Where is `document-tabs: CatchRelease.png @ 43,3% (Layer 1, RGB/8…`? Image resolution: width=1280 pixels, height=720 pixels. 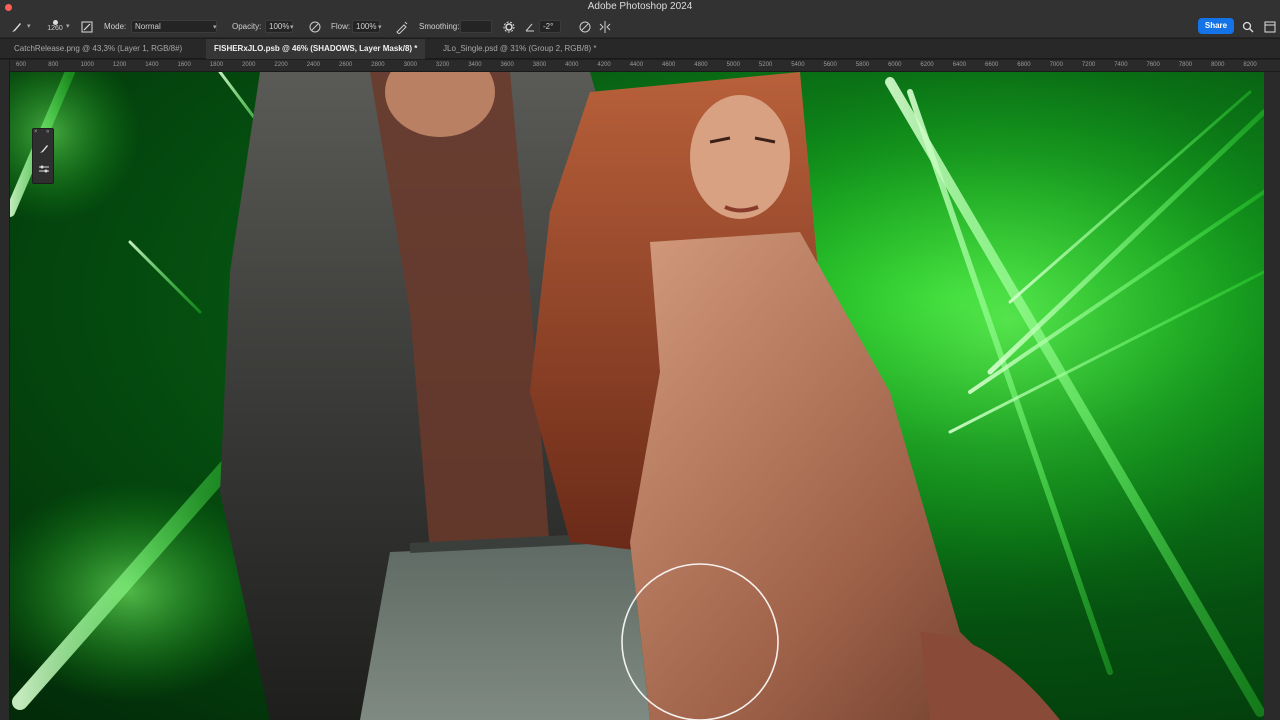
document-tabs: CatchRelease.png @ 43,3% (Layer 1, RGB/8… is located at coordinates (640, 49).